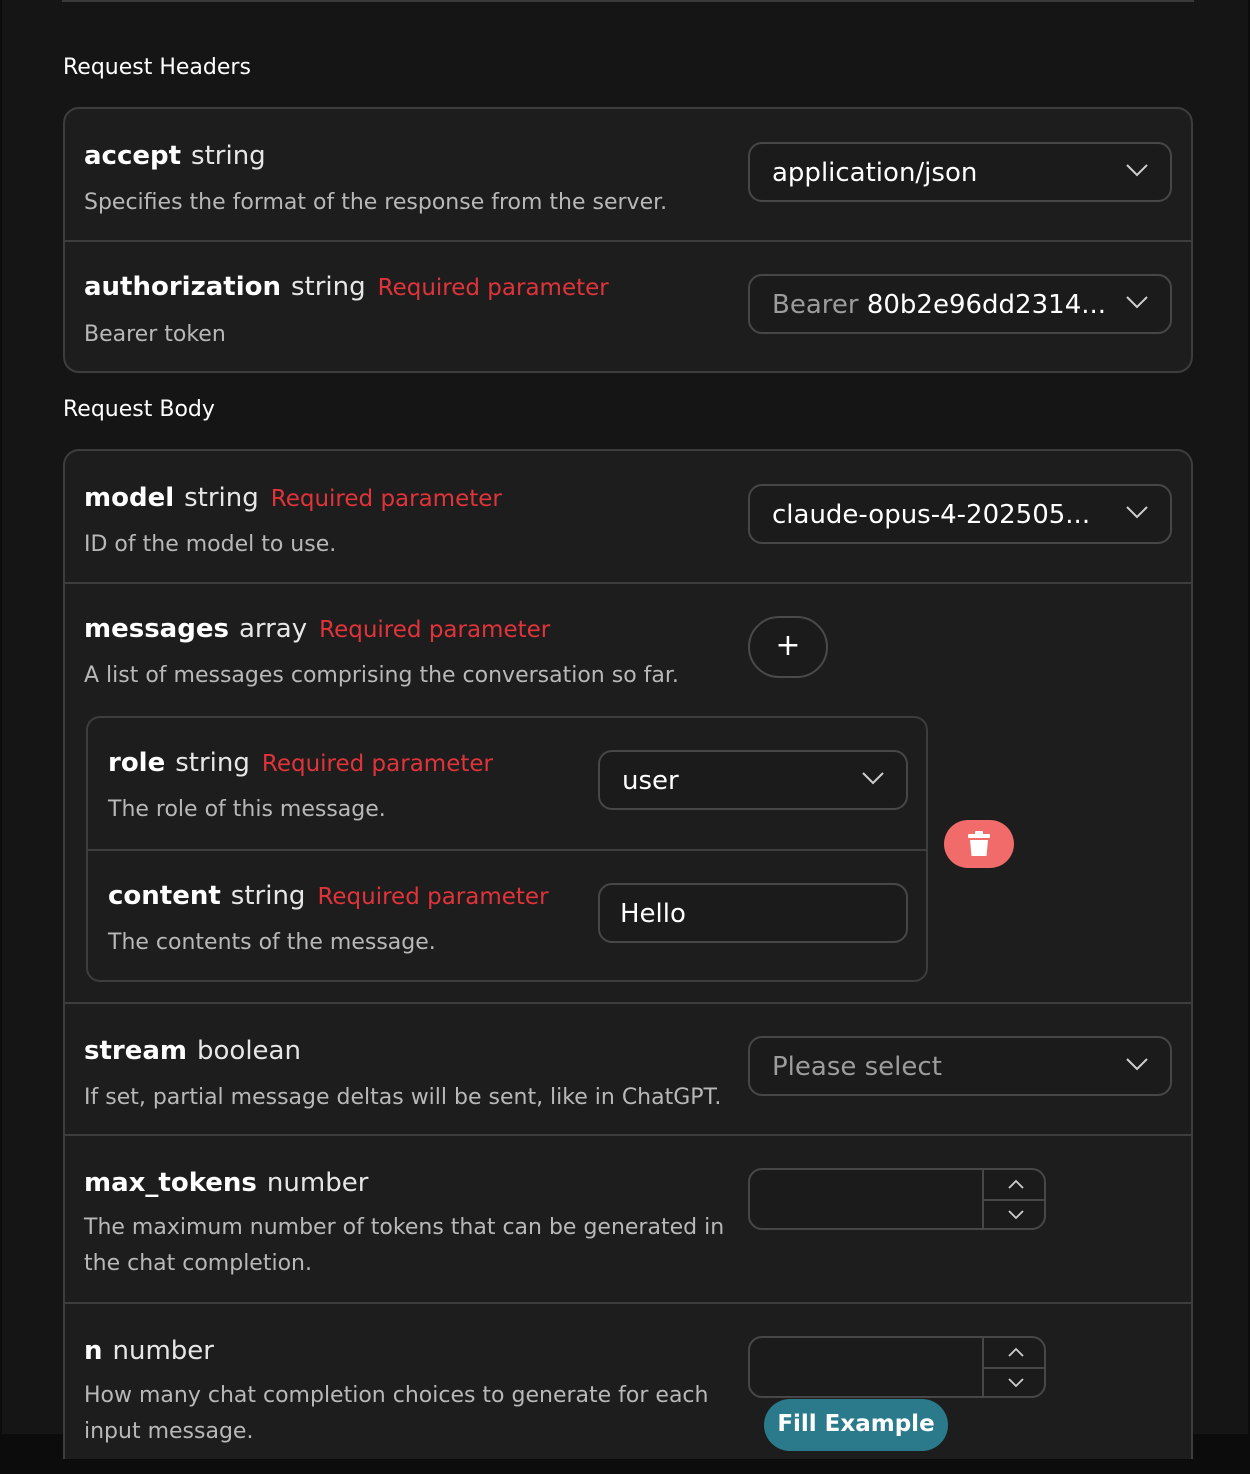 This screenshot has width=1250, height=1474. I want to click on param-name: stream, so click(135, 1051).